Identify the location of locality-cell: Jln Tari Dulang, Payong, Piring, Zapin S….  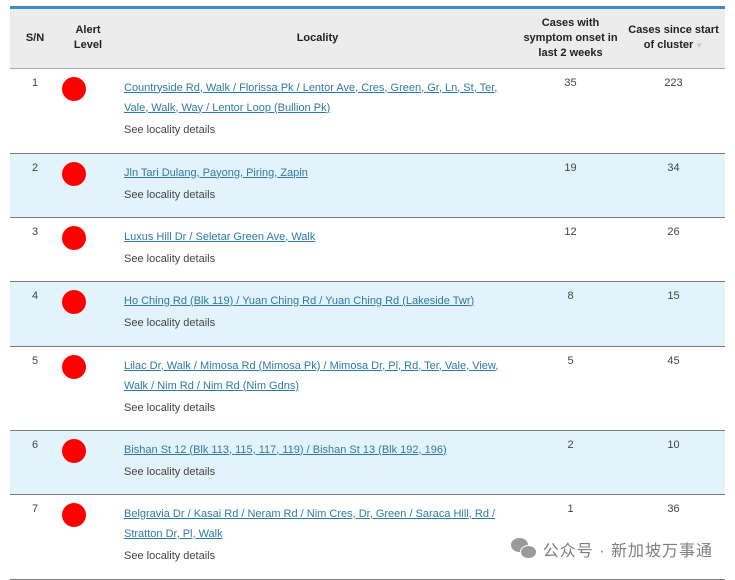
(317, 185).